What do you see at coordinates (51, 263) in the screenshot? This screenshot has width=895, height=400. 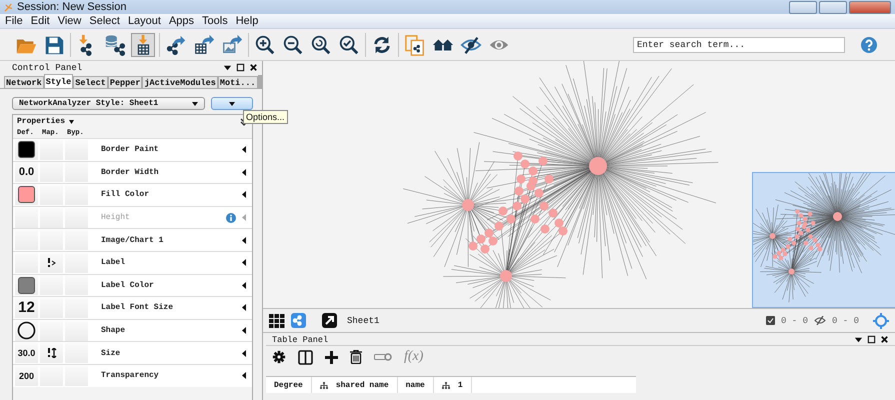 I see `passthrough-mapping-icon` at bounding box center [51, 263].